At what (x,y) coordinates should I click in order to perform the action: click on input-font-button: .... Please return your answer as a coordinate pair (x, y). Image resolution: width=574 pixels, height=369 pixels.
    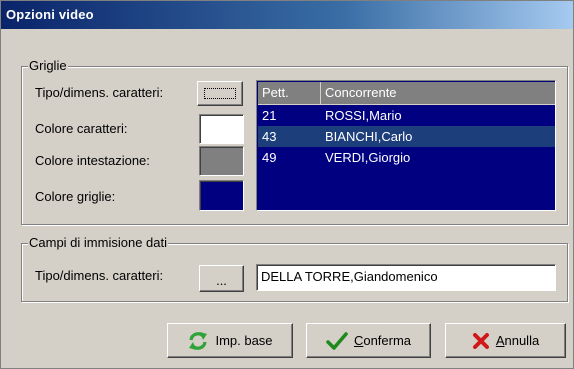
    Looking at the image, I should click on (221, 278).